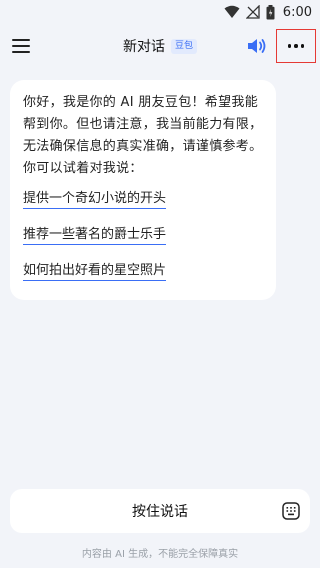 The image size is (320, 568). Describe the element at coordinates (297, 12) in the screenshot. I see `status-time: 6:00` at that location.